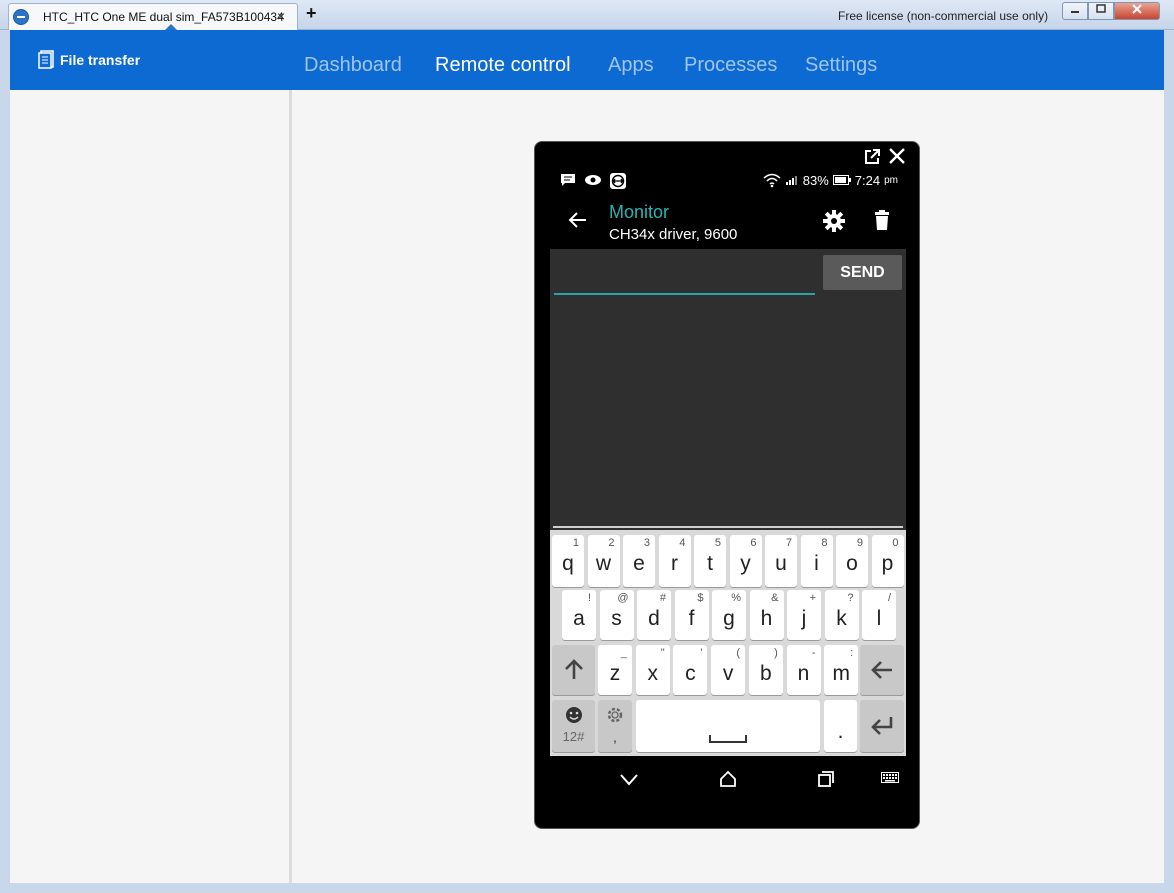 The image size is (1174, 893). Describe the element at coordinates (646, 543) in the screenshot. I see `key-hint: 3` at that location.